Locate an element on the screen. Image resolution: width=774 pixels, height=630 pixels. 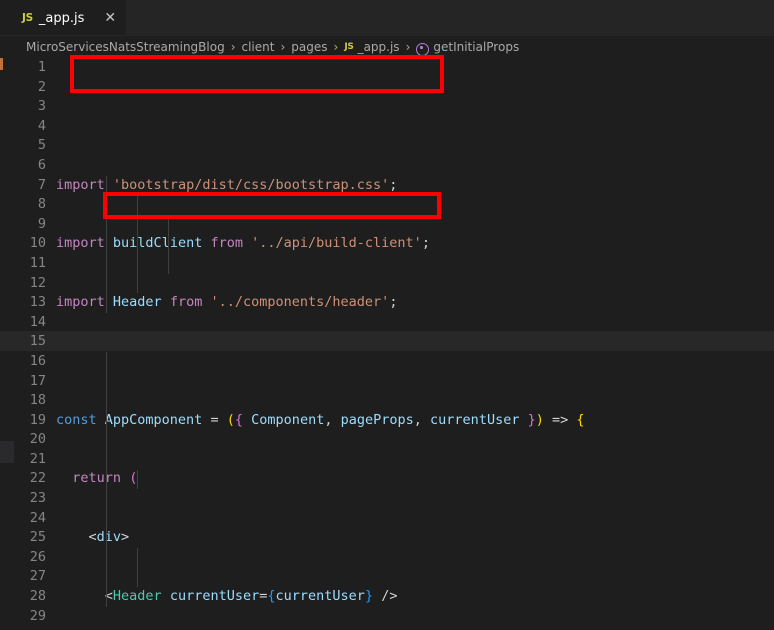
breadcrumb-item-file: _app.js is located at coordinates (379, 47).